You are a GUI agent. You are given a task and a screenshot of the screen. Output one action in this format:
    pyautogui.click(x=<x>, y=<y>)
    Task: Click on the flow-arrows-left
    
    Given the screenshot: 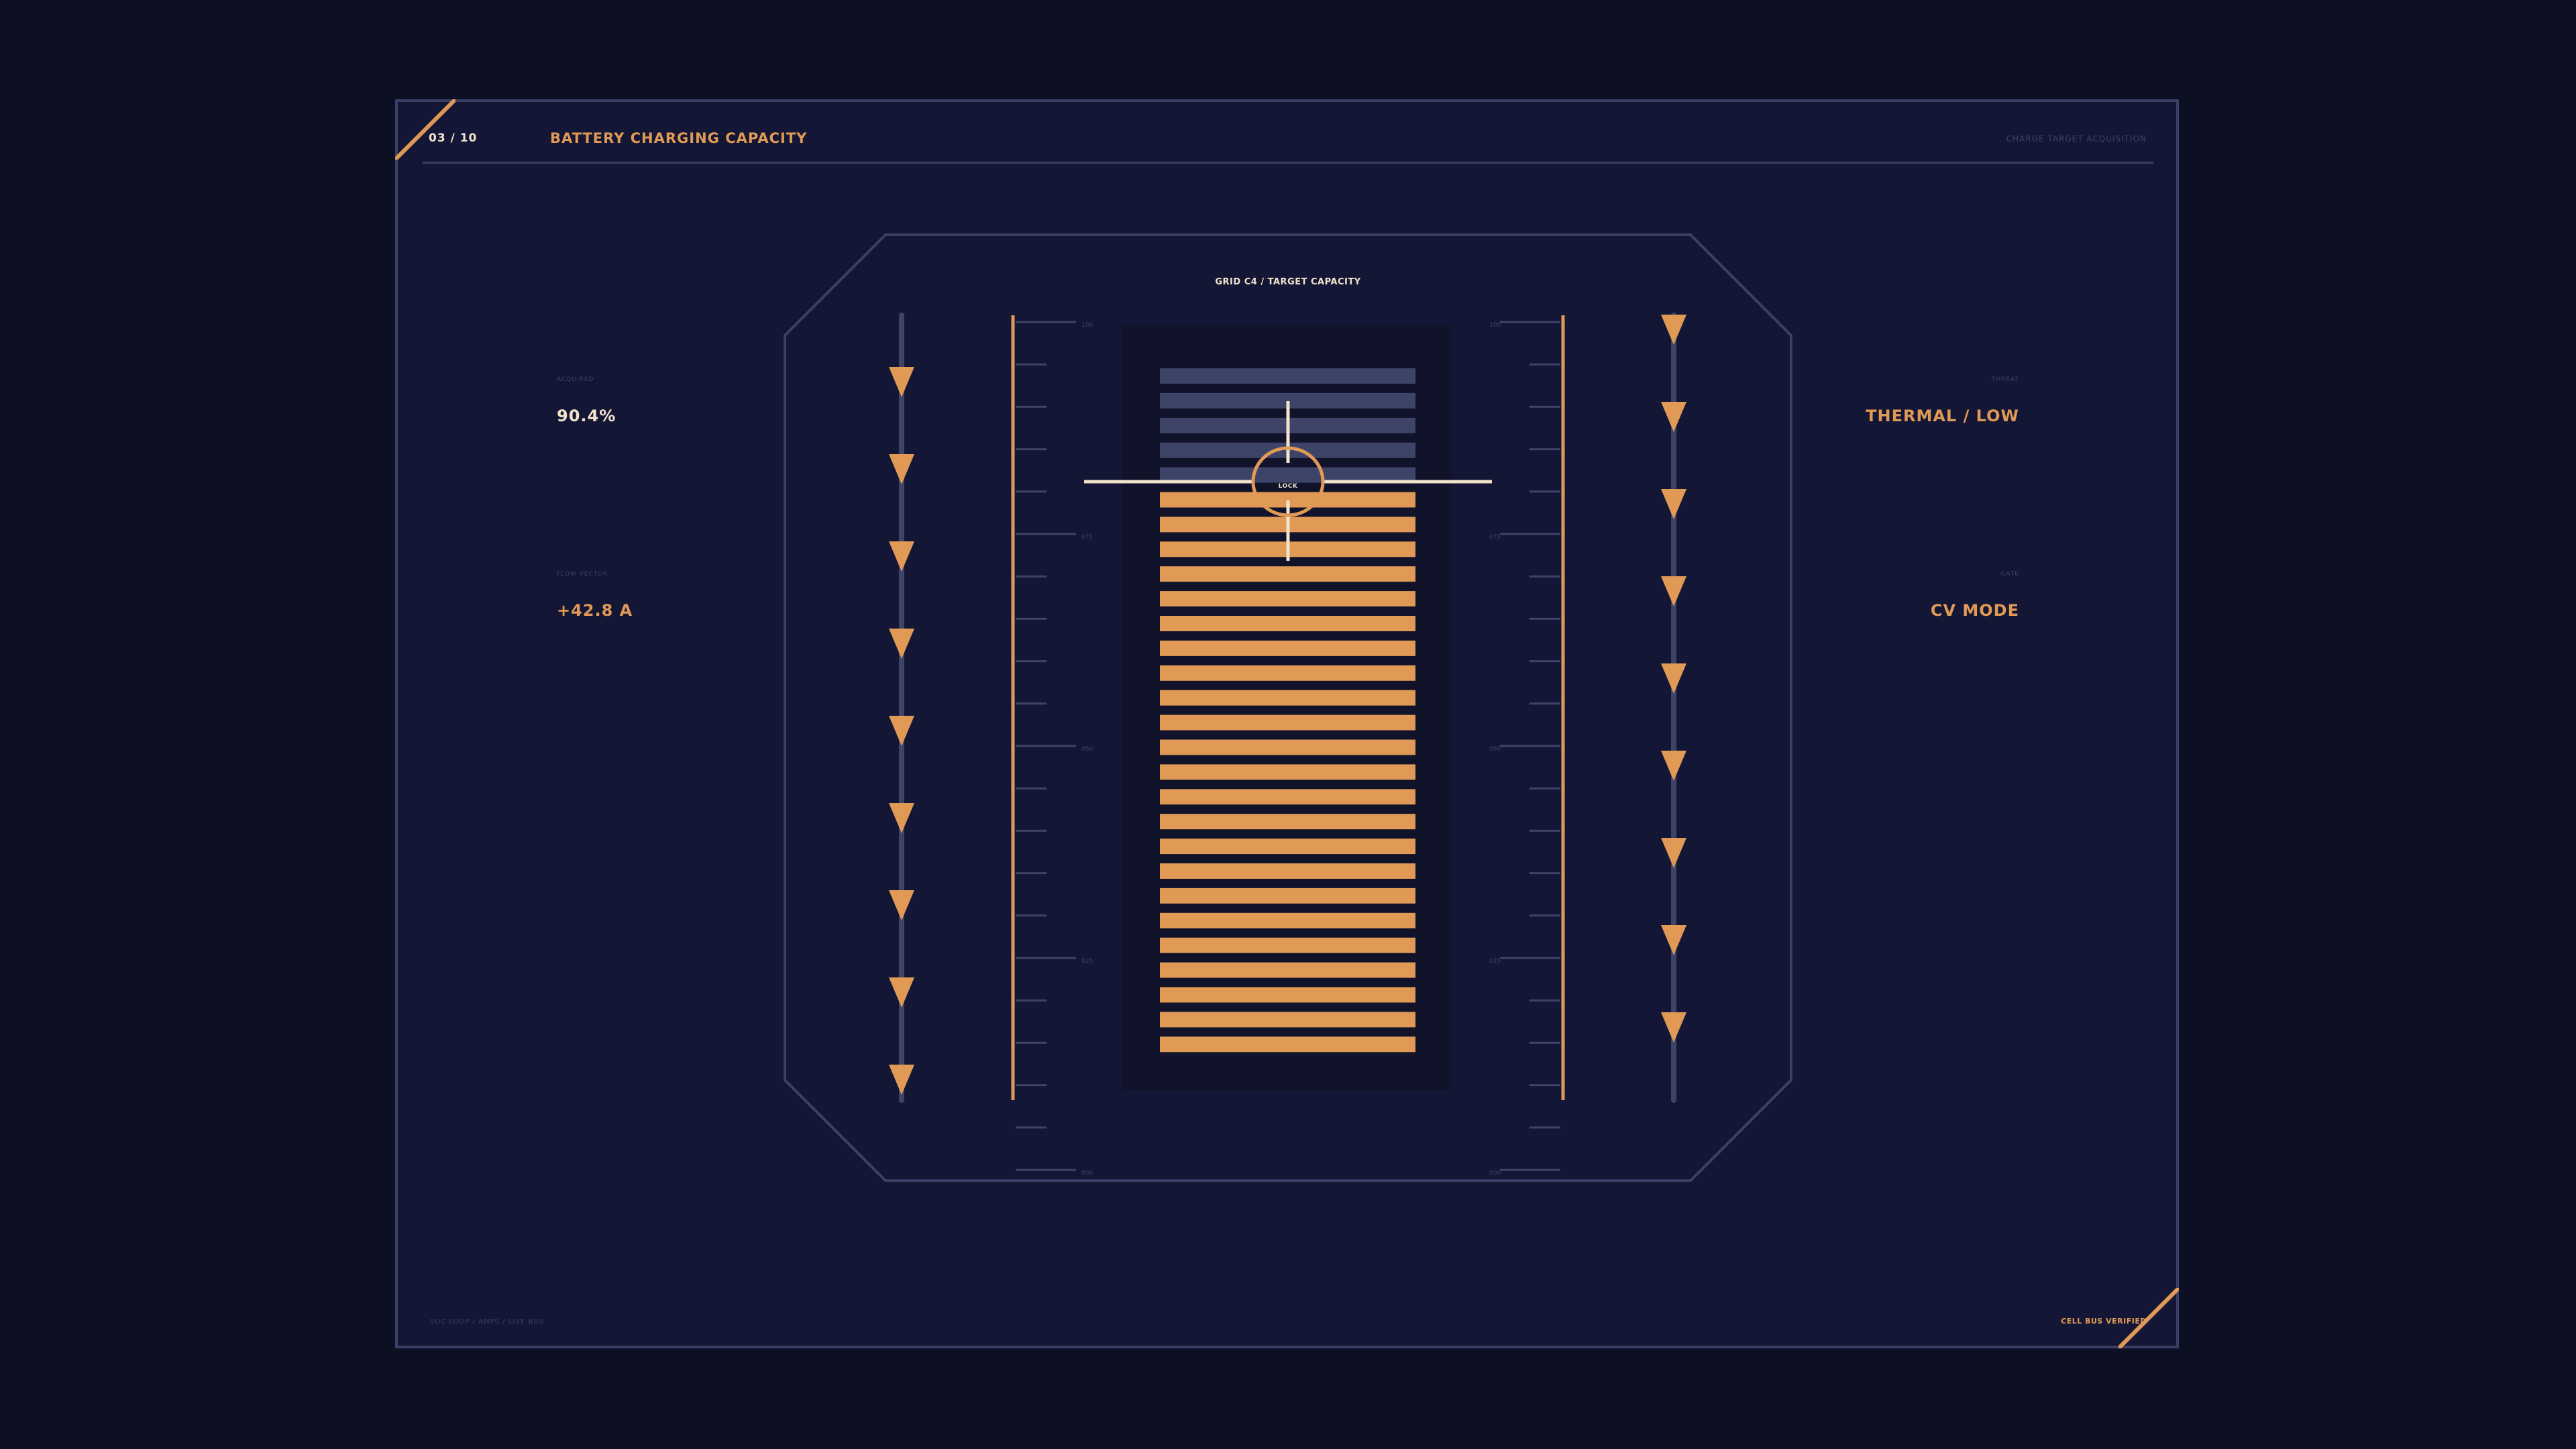 What is the action you would take?
    pyautogui.click(x=901, y=708)
    